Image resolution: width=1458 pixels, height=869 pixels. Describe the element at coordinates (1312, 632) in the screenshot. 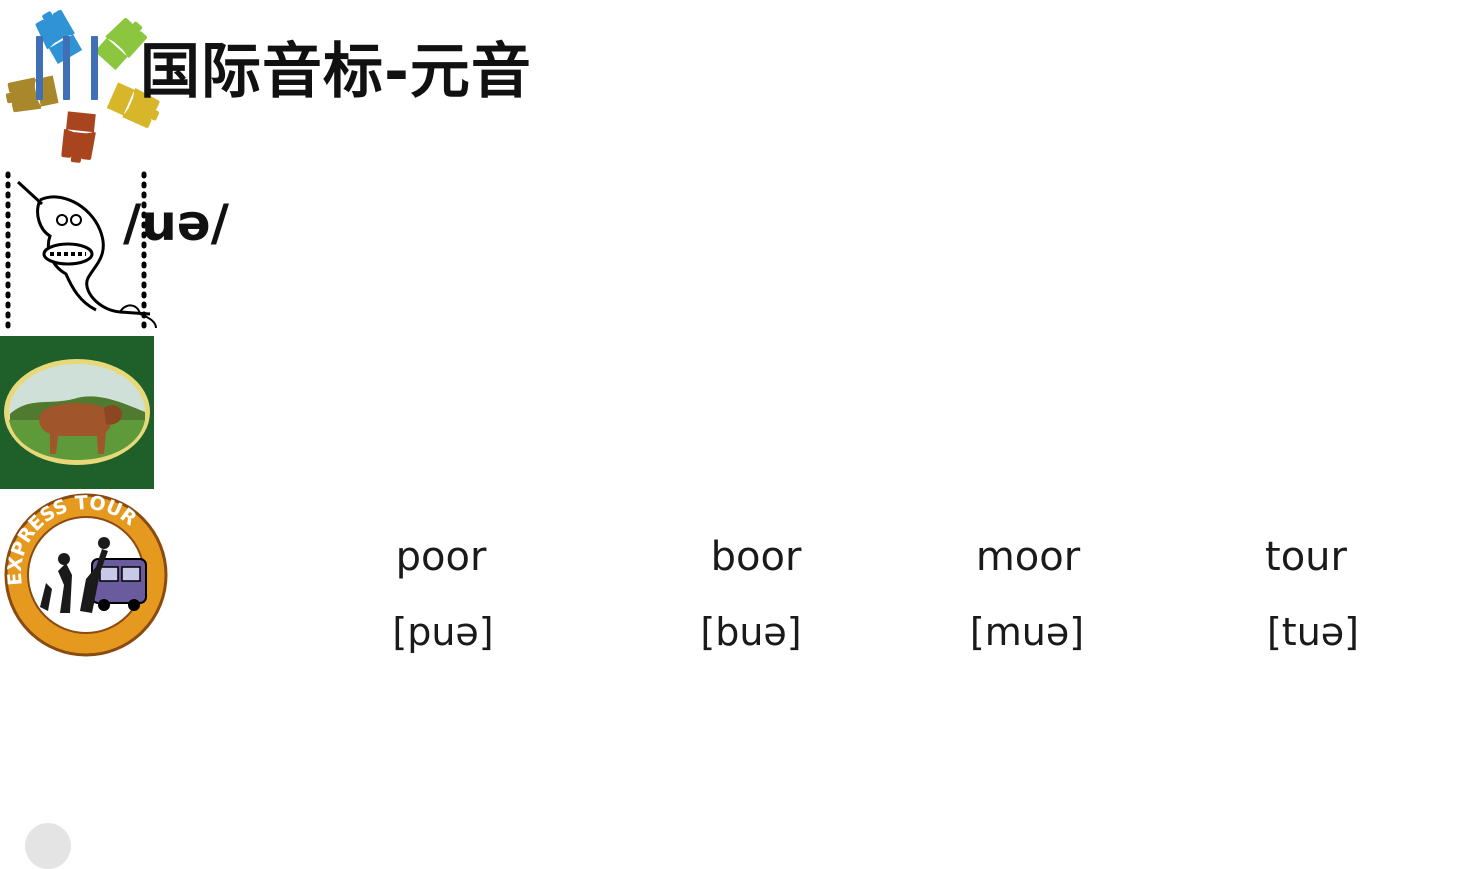

I see `ipa-label: [tuə]` at that location.